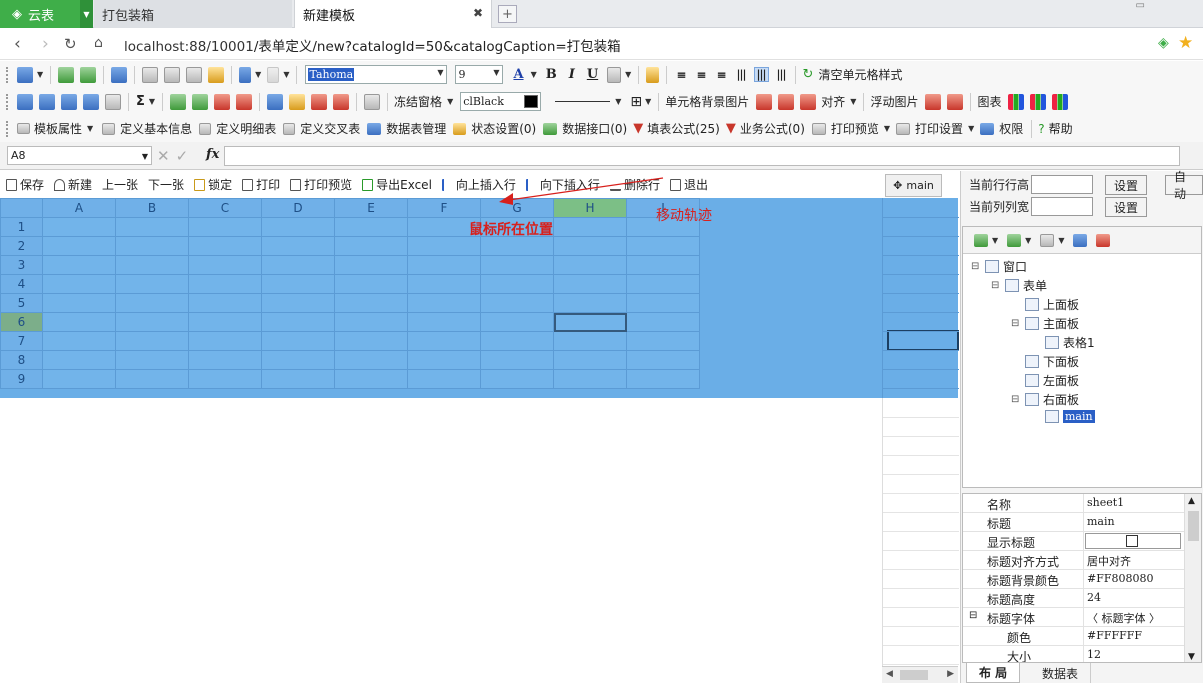  Describe the element at coordinates (920, 298) in the screenshot. I see `right-panel-strip` at that location.